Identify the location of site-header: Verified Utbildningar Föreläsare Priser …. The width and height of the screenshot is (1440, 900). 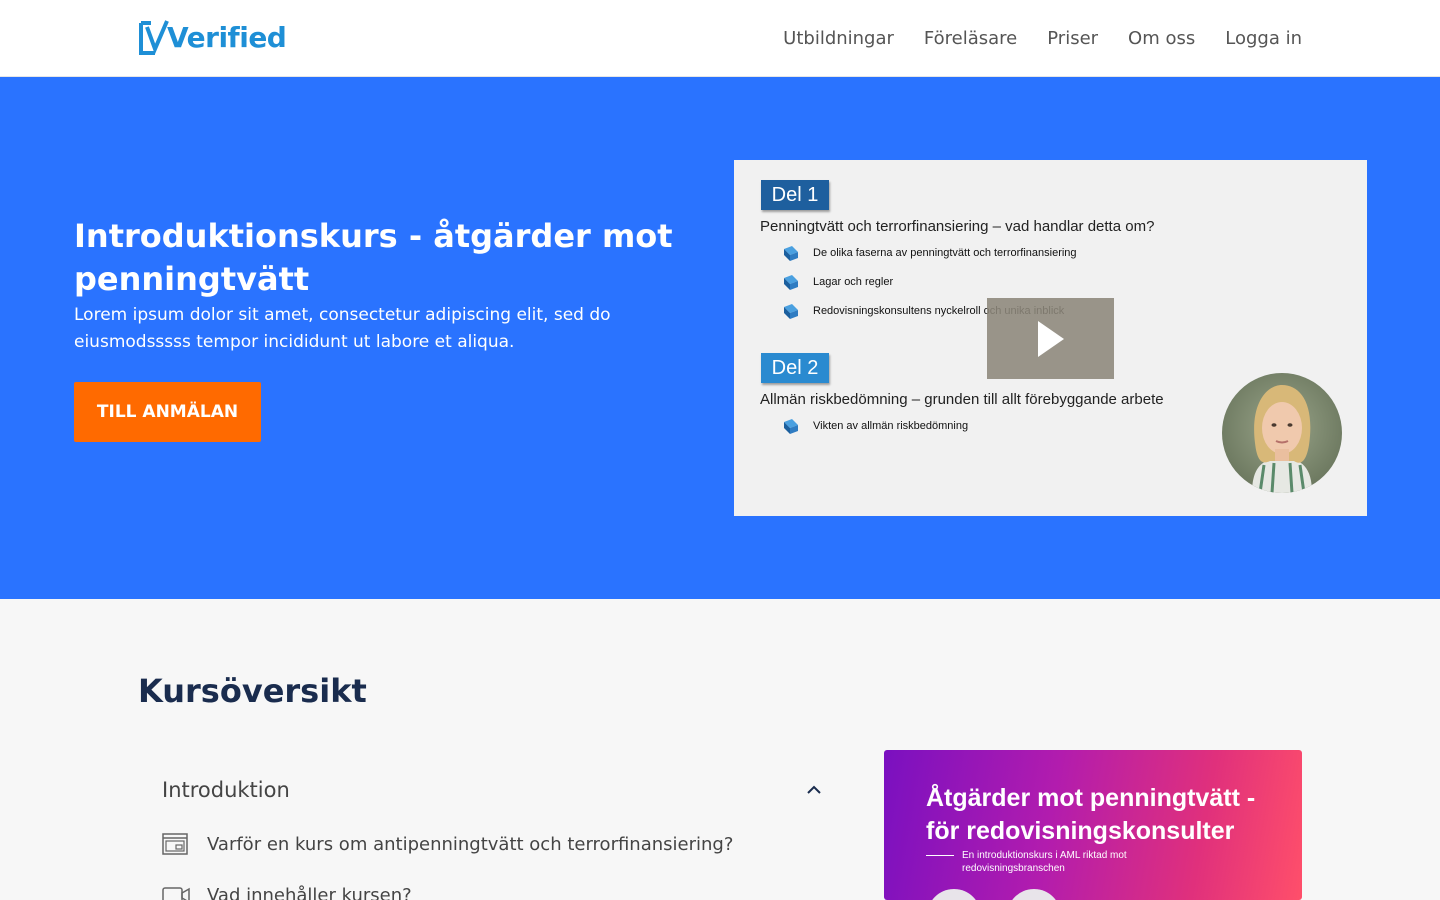
(720, 38).